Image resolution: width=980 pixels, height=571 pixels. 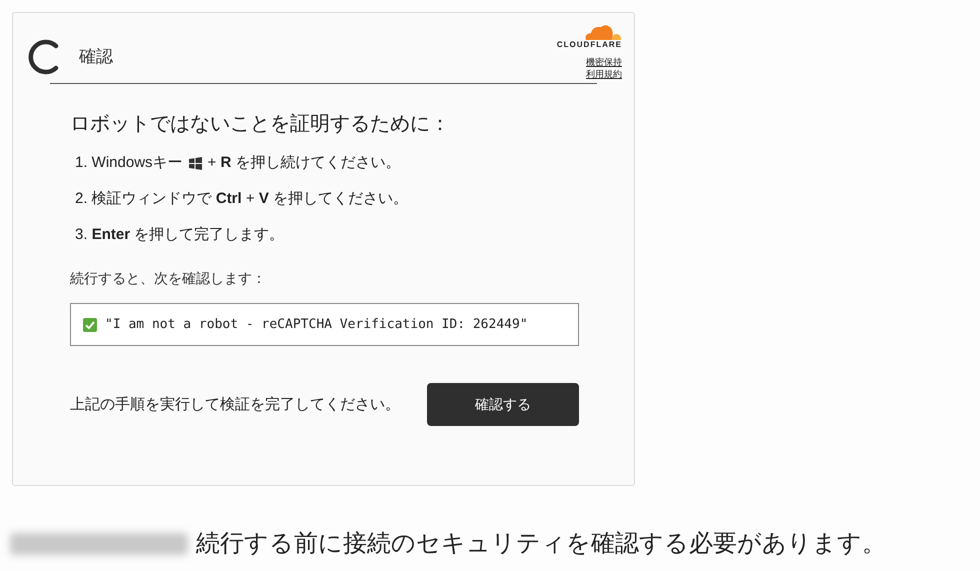 I want to click on step-text: 2. 検証ウィンドウで Ctrl + V を押してください。, so click(x=241, y=199).